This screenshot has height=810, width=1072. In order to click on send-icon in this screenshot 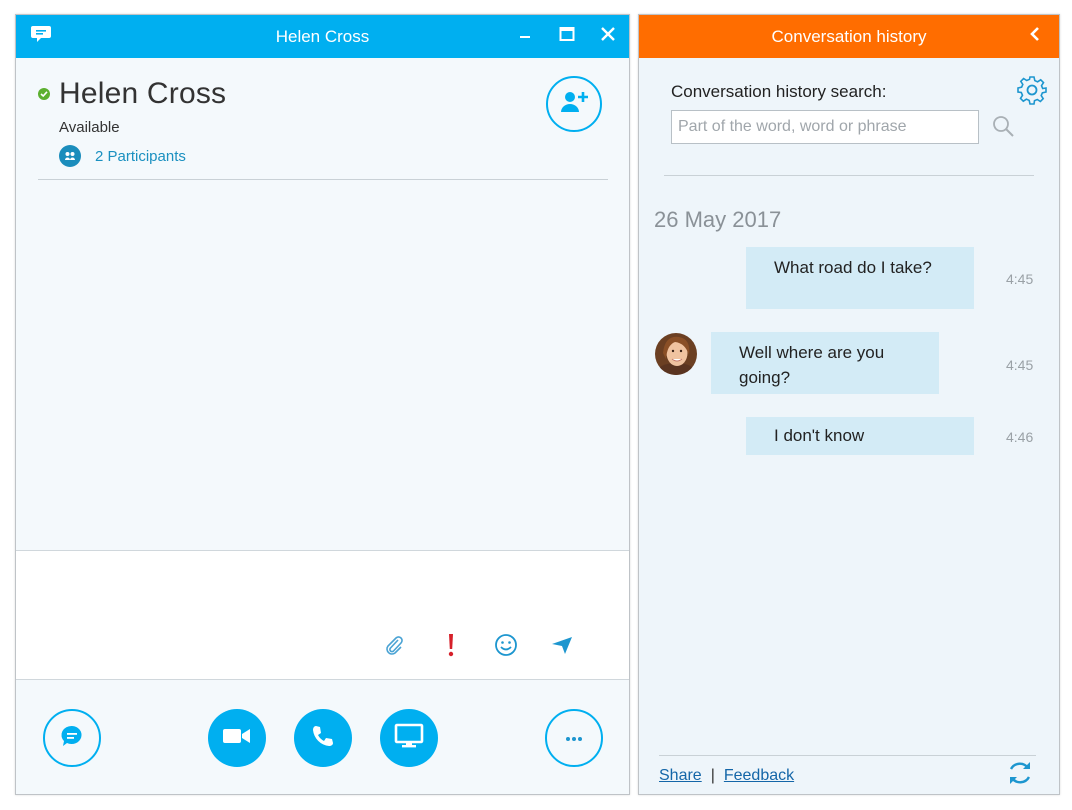, I will do `click(562, 647)`.